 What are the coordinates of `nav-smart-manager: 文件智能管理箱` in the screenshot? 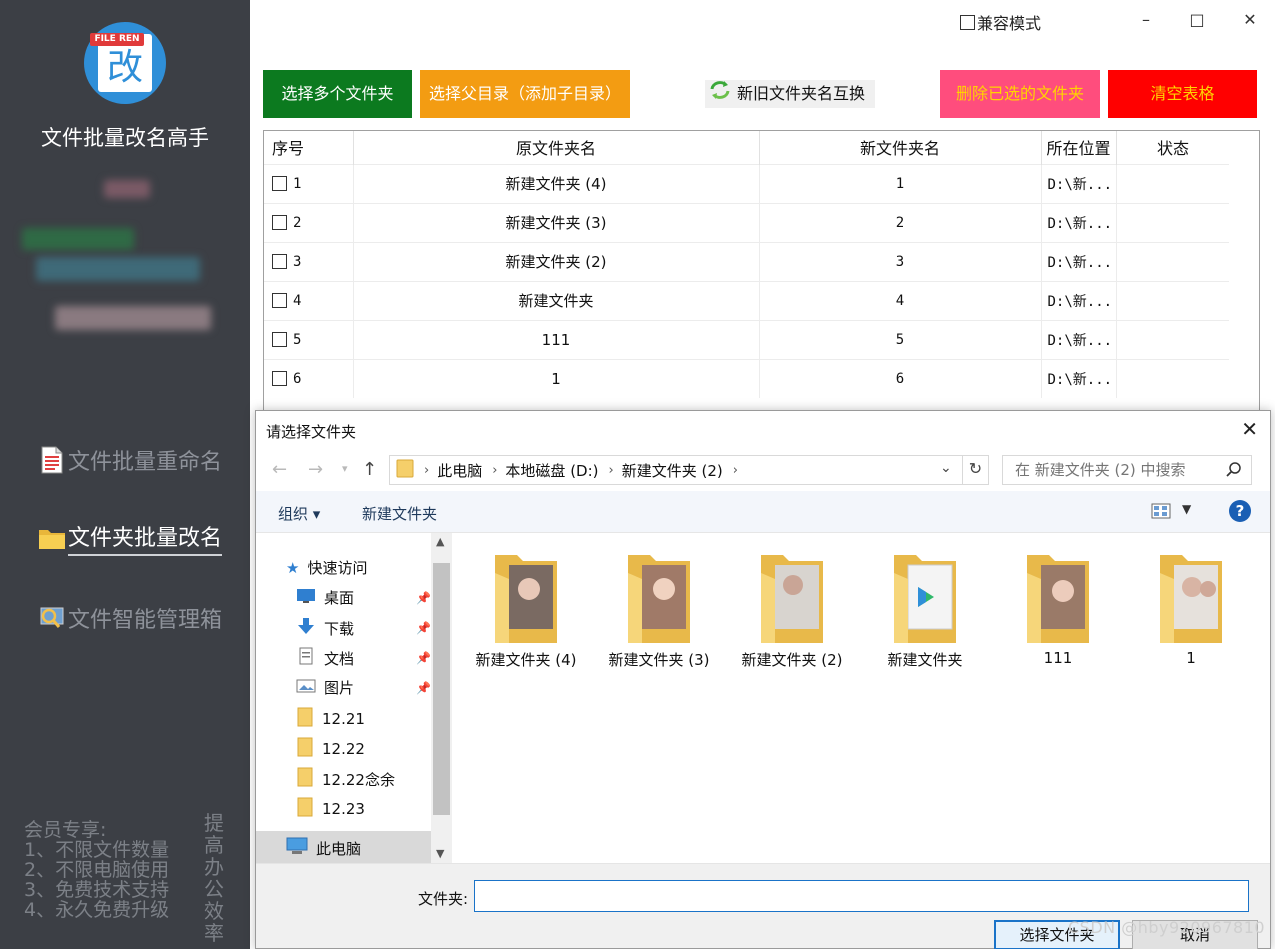 It's located at (130, 618).